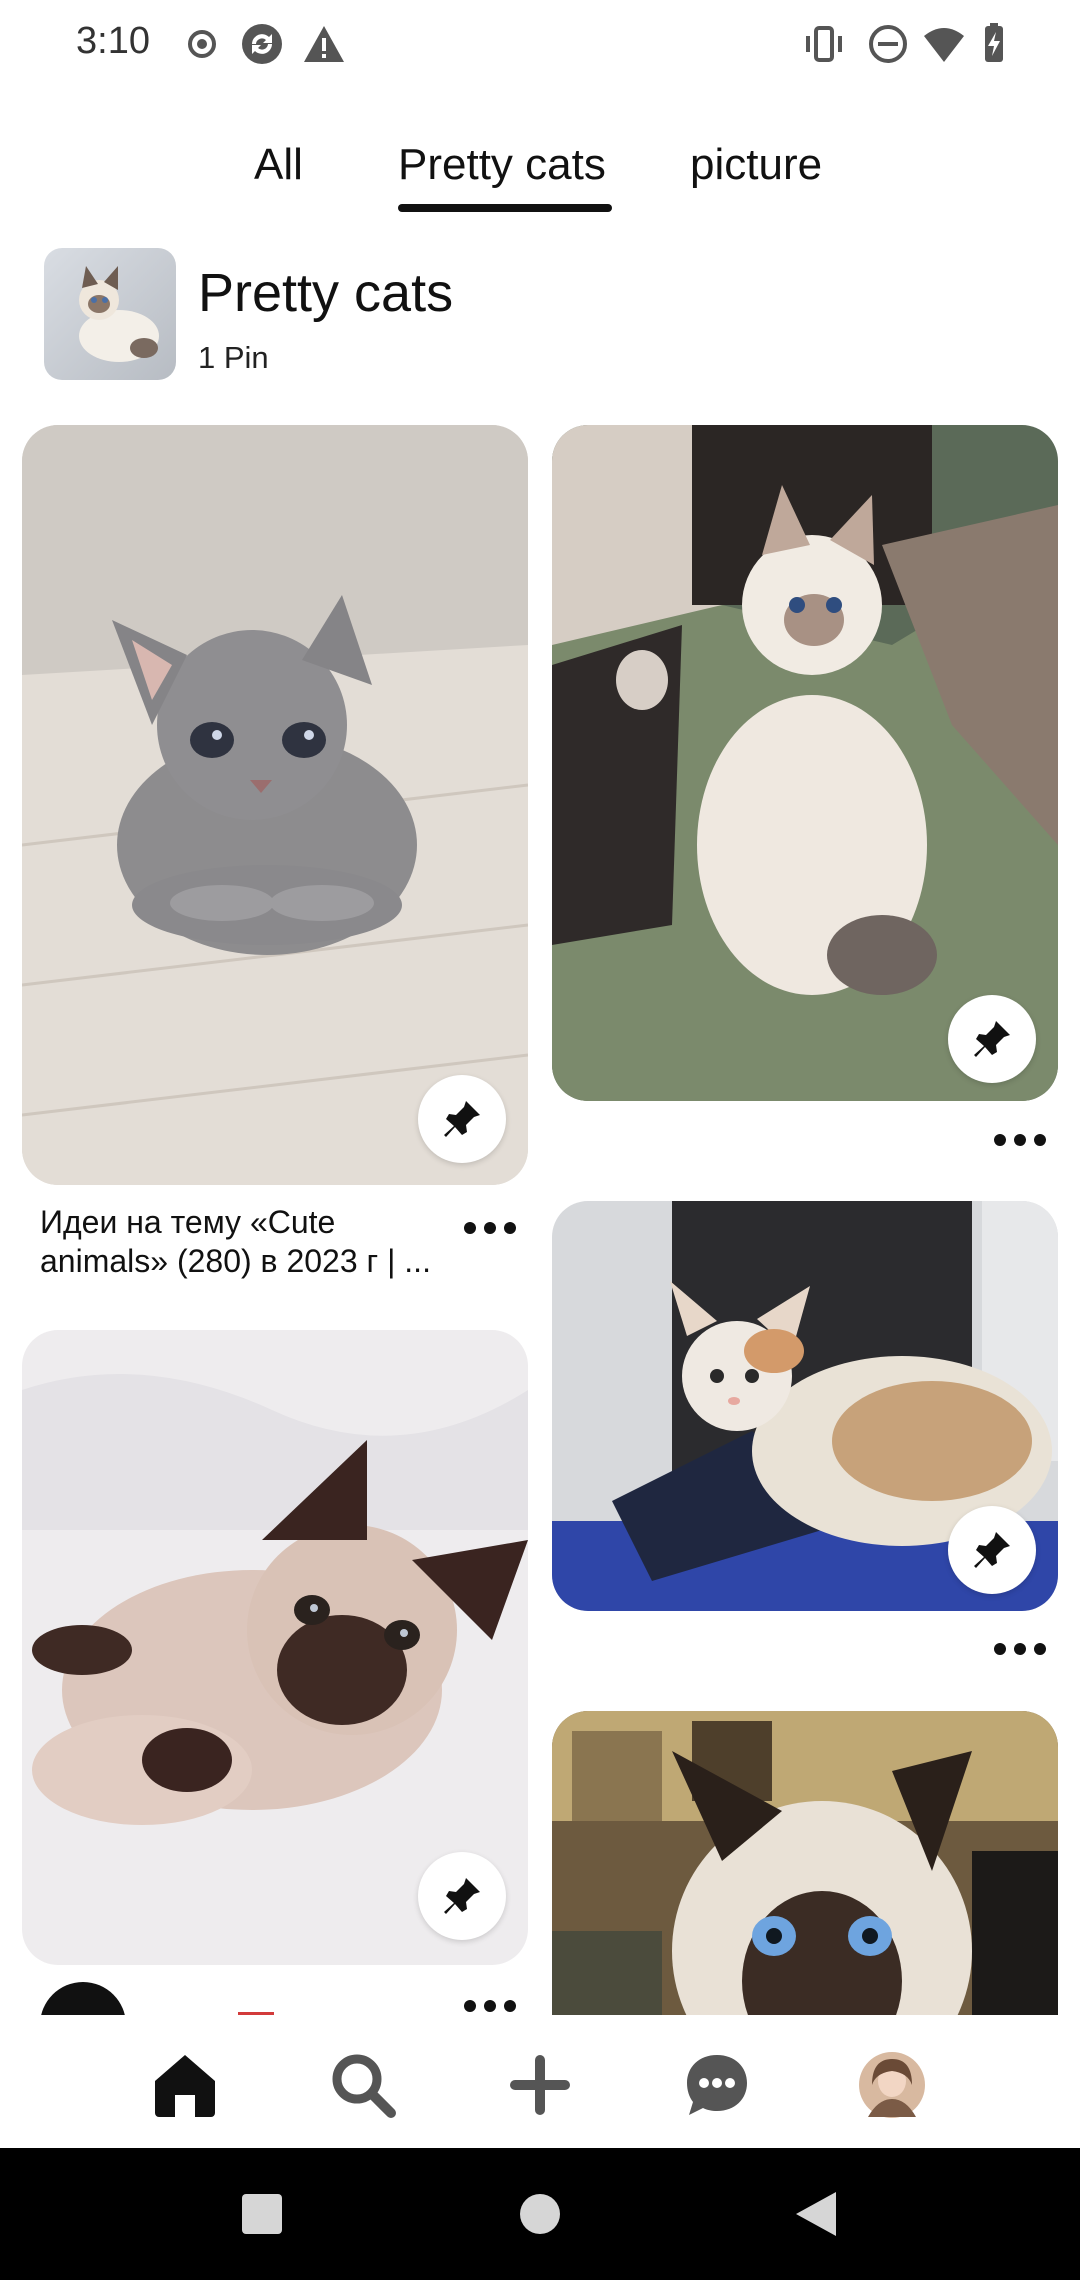  I want to click on board-title: Pretty cats, so click(326, 293).